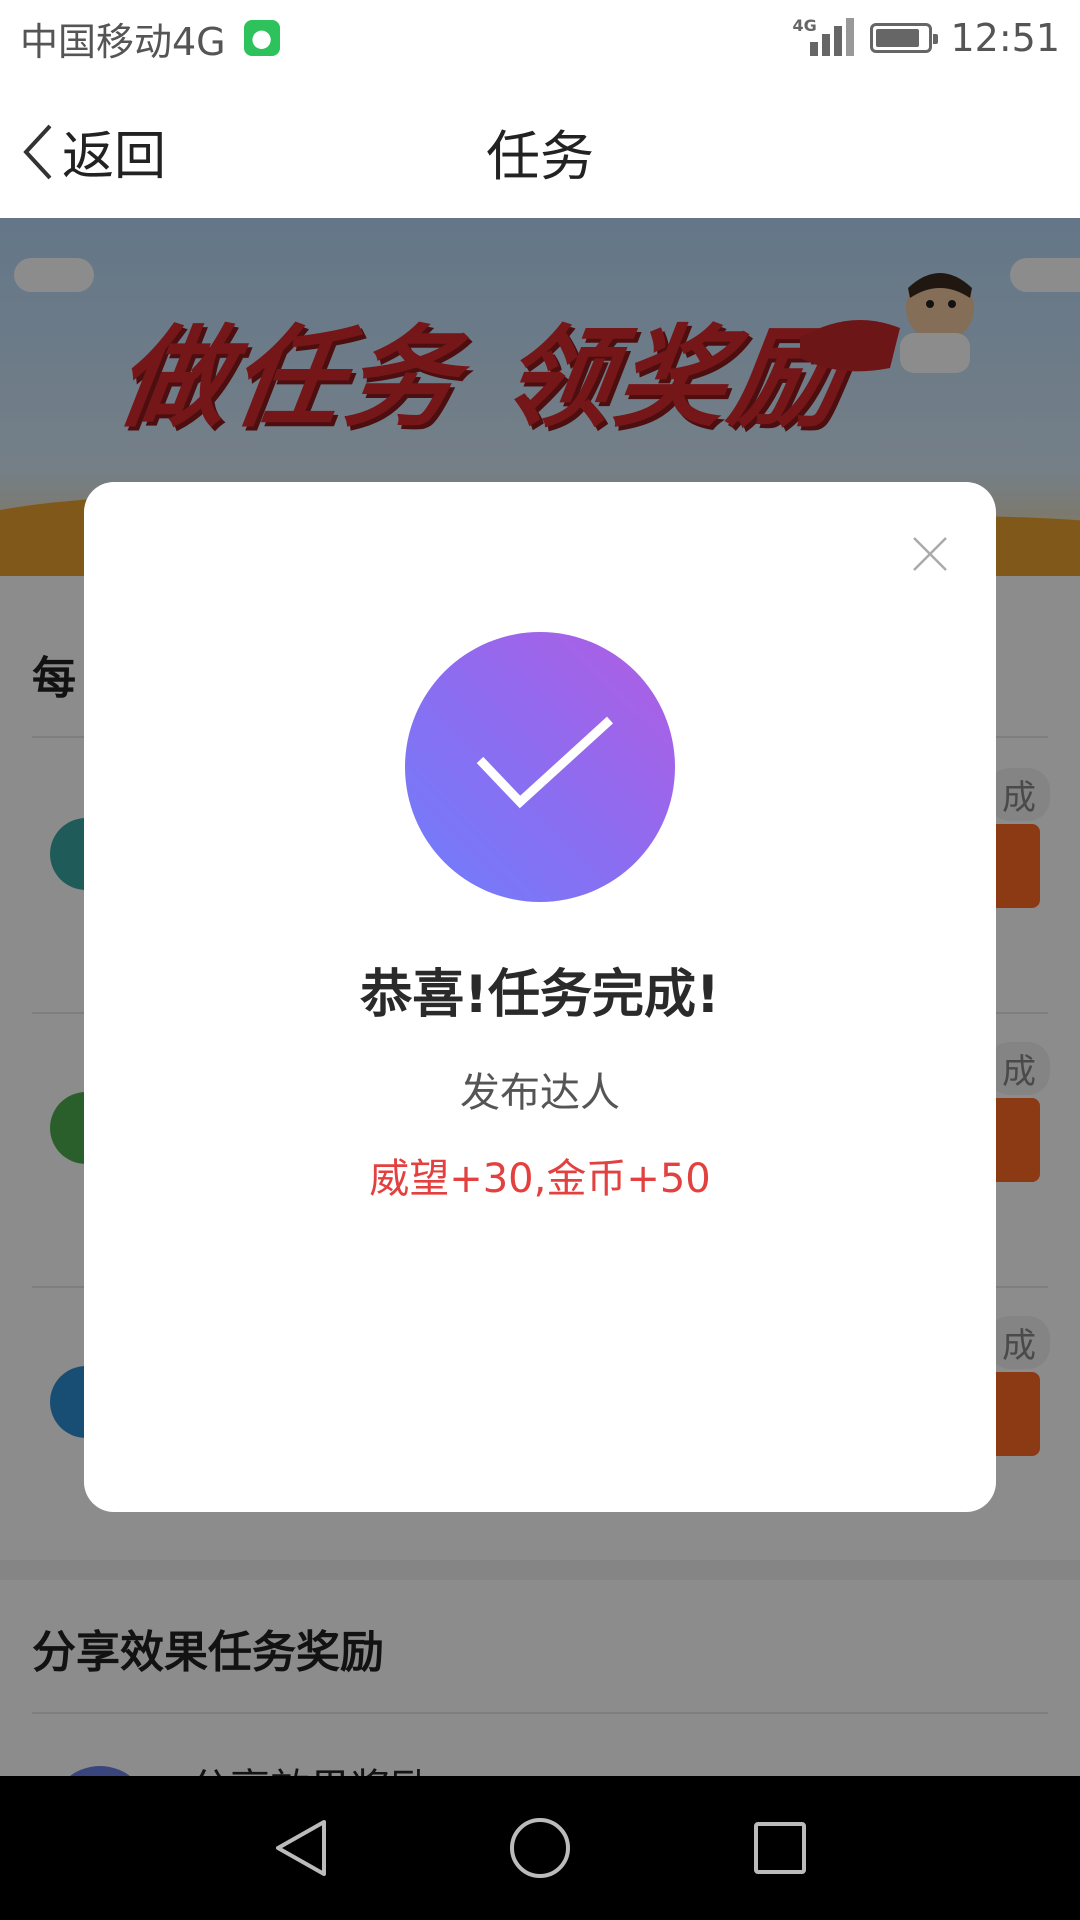 The width and height of the screenshot is (1080, 1920). I want to click on status-right: 4G 12:51, so click(926, 38).